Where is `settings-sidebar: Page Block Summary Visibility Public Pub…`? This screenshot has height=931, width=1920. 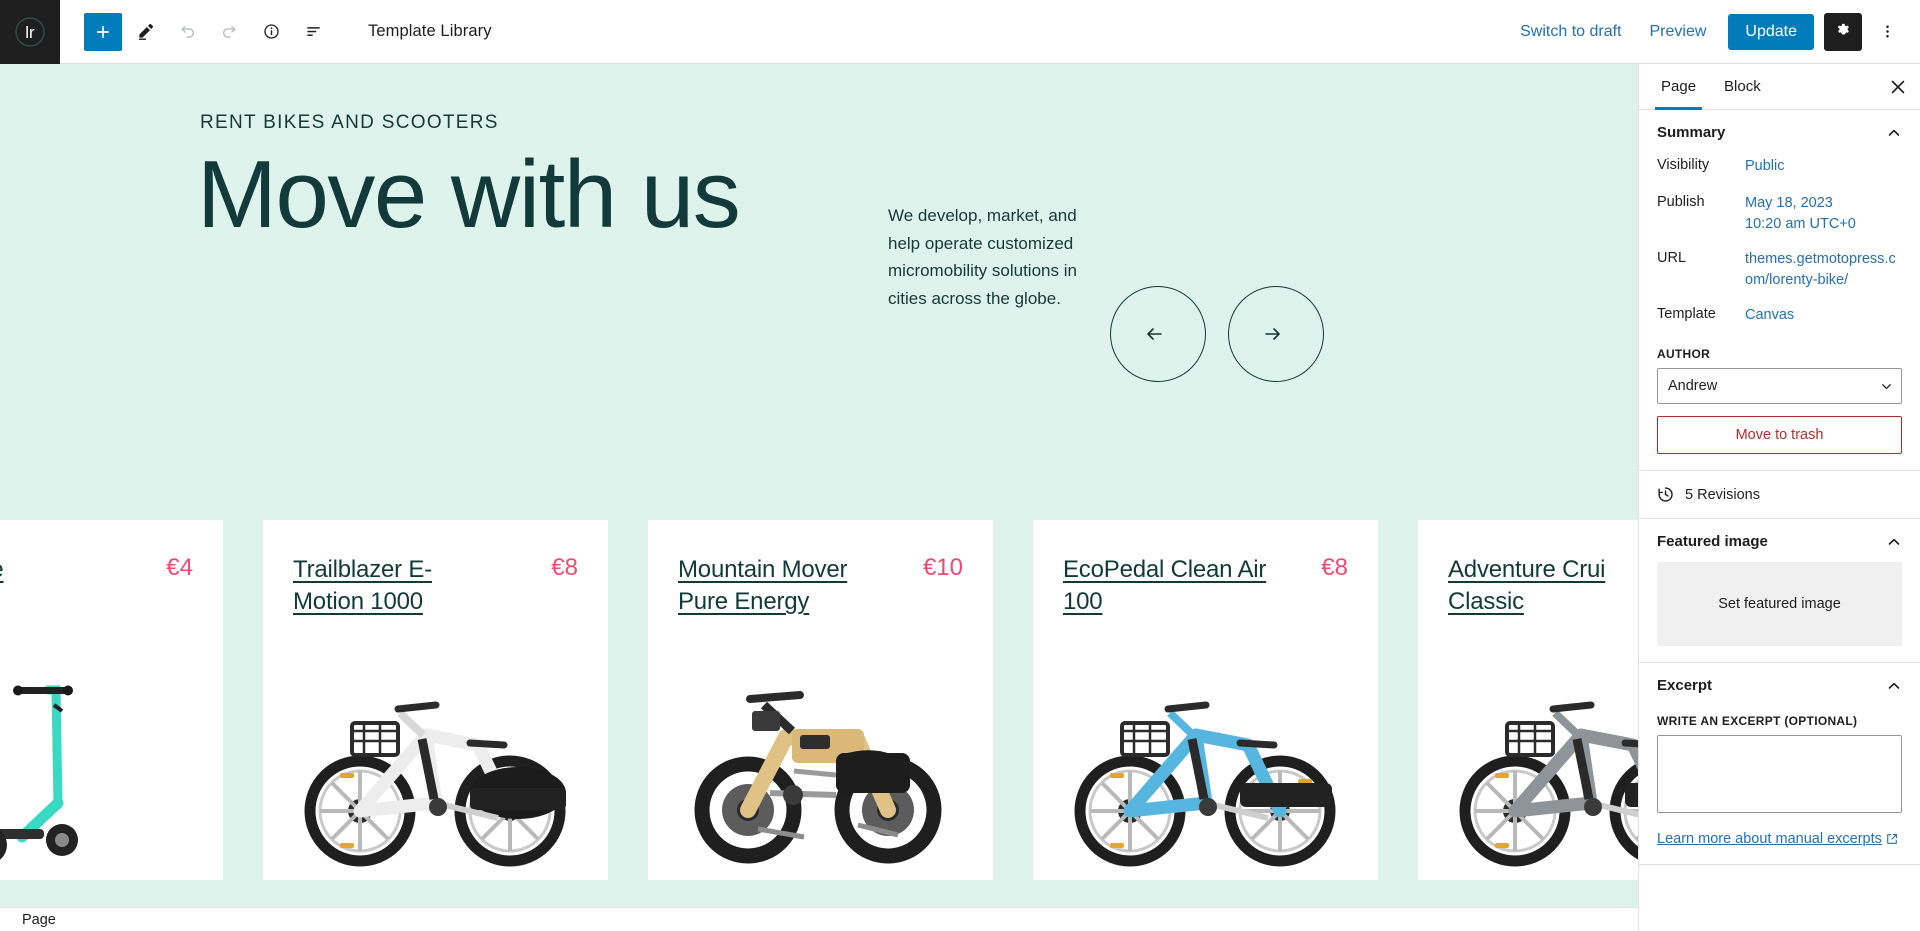
settings-sidebar: Page Block Summary Visibility Public Pub… is located at coordinates (1779, 497).